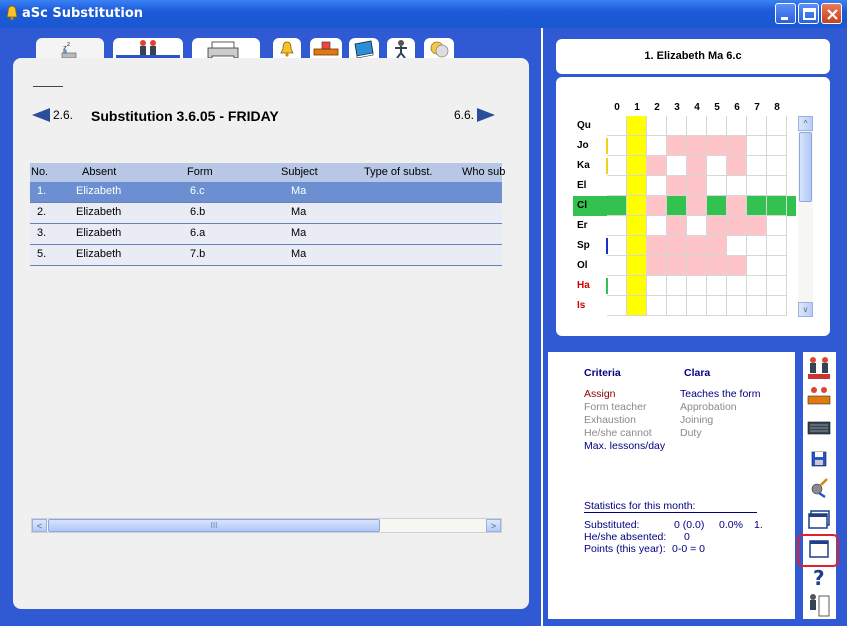 Image resolution: width=847 pixels, height=626 pixels. Describe the element at coordinates (583, 245) in the screenshot. I see `teacher-label: Sp` at that location.